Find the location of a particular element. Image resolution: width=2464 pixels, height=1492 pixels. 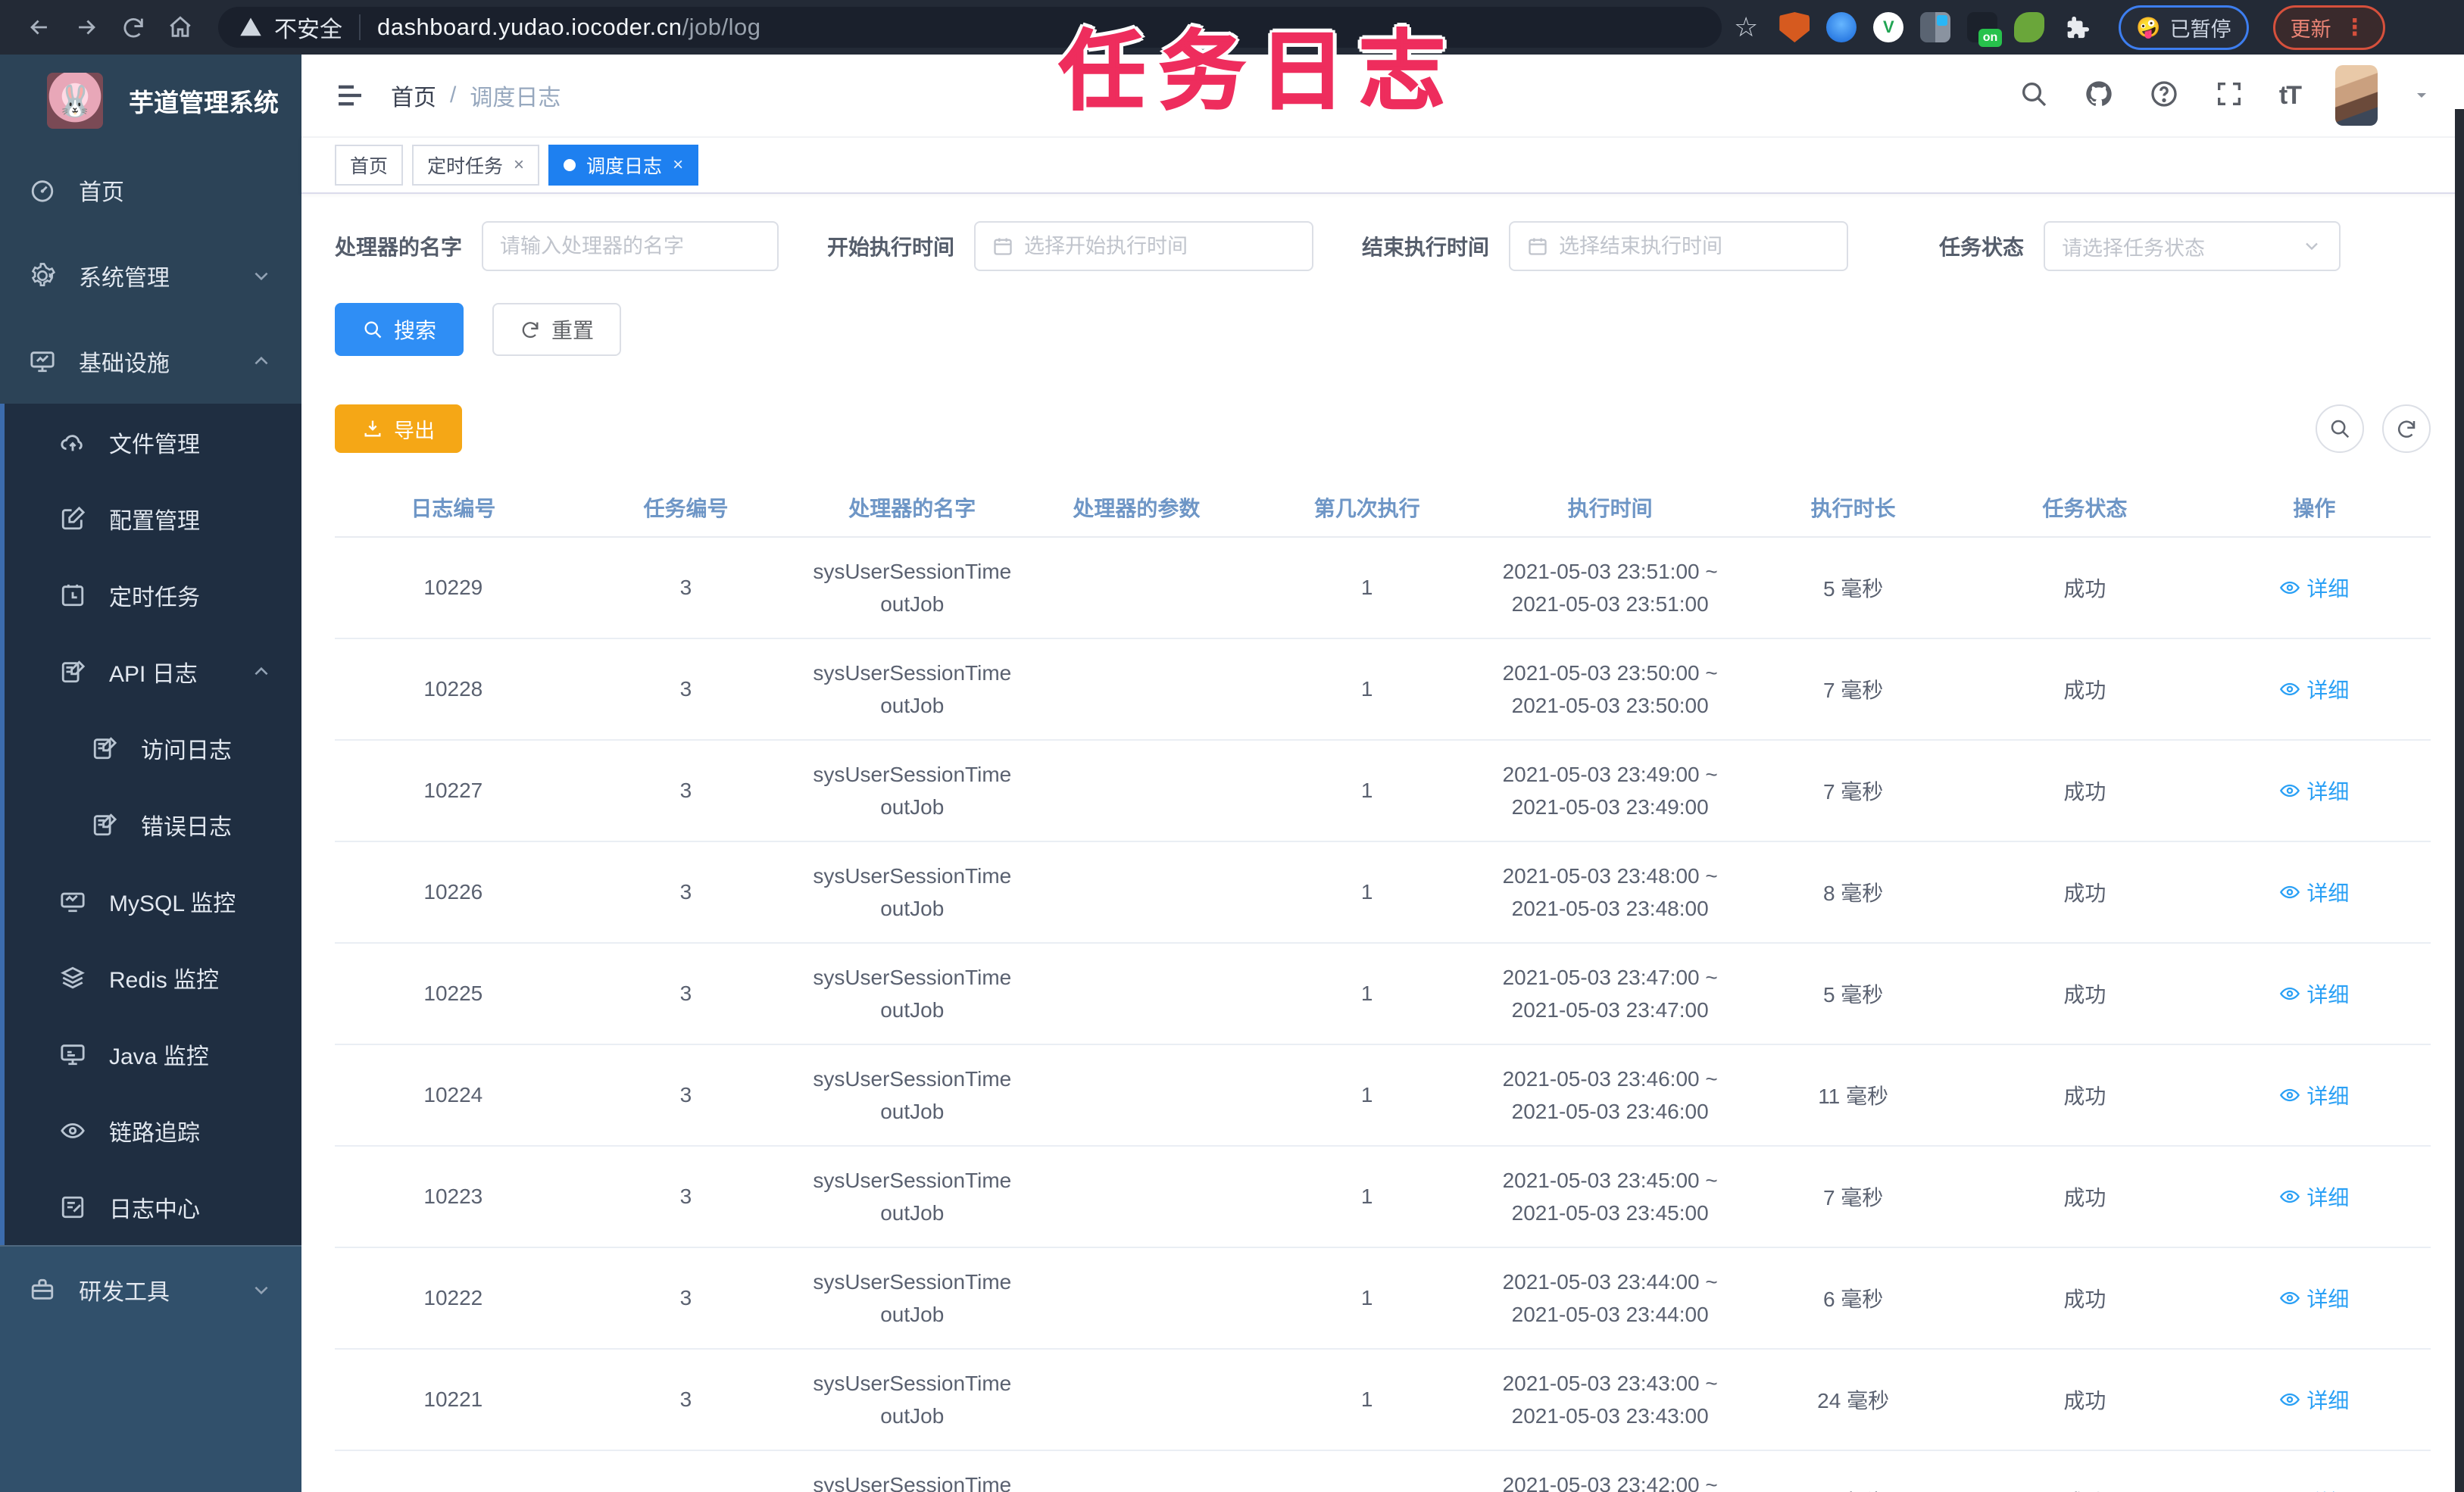

paused-pill: 🤪 已暂停 is located at coordinates (2184, 28).